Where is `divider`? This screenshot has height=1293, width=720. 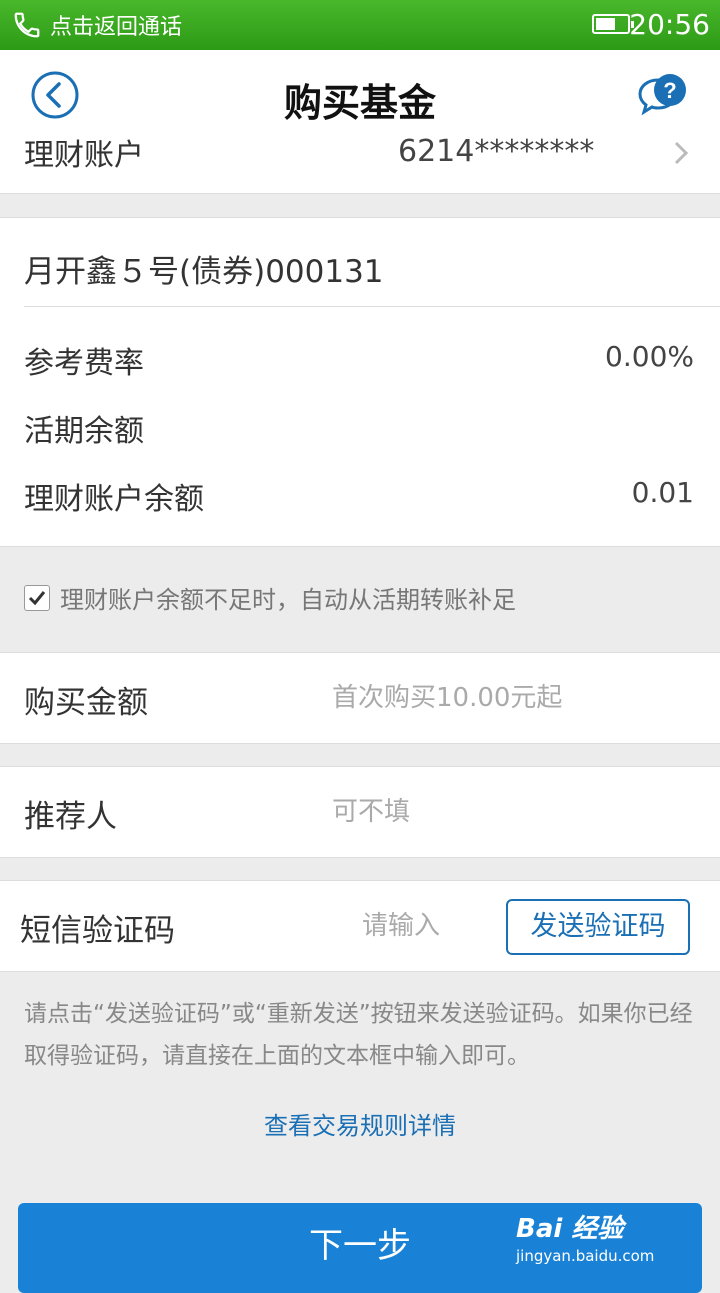
divider is located at coordinates (372, 306).